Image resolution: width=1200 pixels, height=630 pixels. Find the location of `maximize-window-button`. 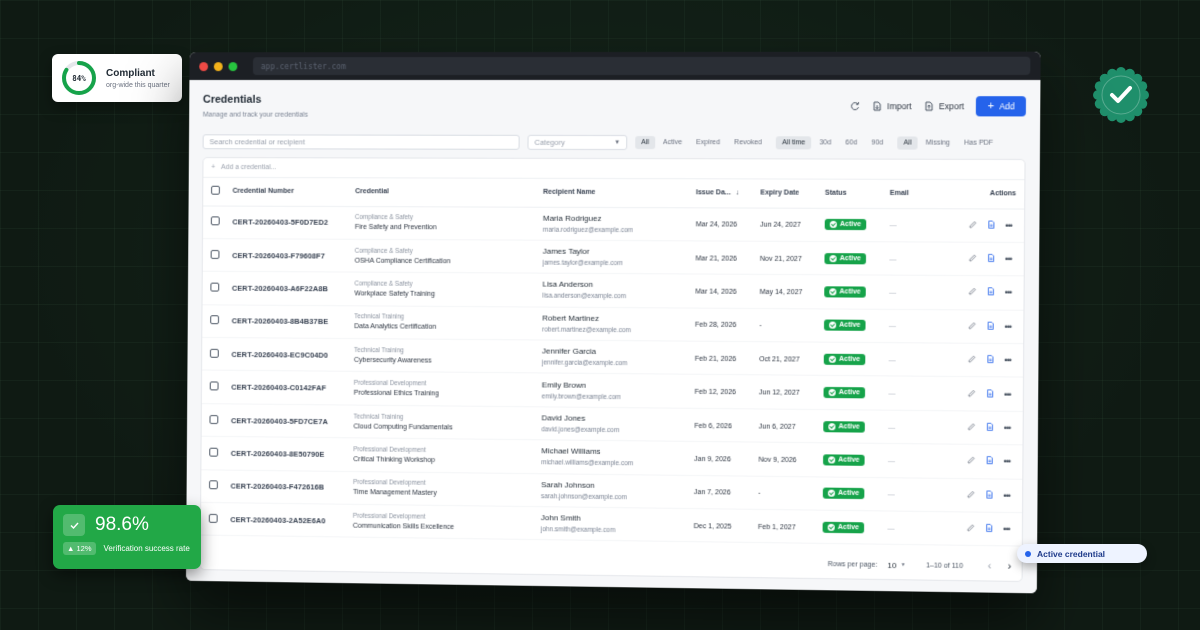

maximize-window-button is located at coordinates (233, 66).